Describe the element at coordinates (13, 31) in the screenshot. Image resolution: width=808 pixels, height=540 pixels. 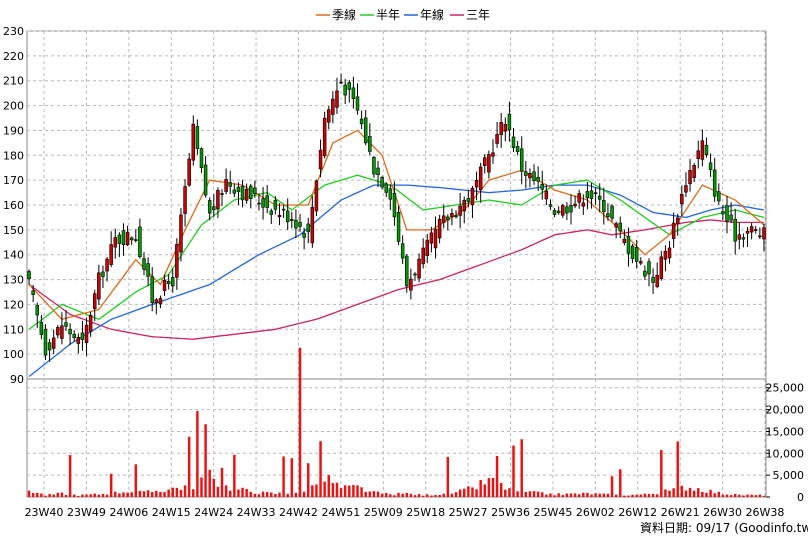
I see `price-tick-label: 230` at that location.